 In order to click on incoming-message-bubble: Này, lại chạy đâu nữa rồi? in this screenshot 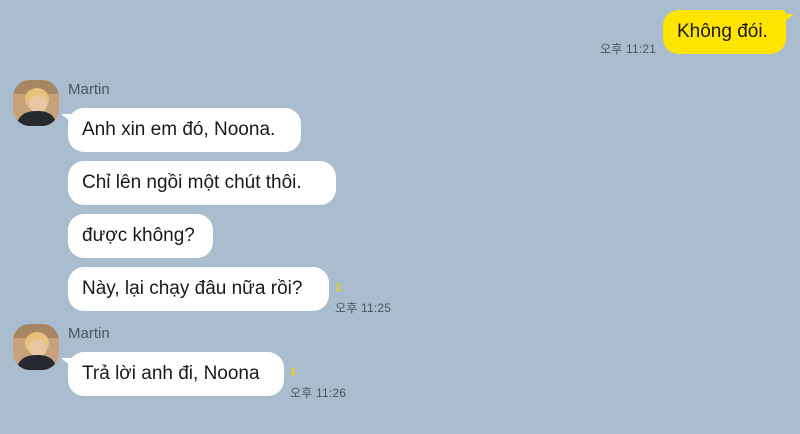, I will do `click(198, 289)`.